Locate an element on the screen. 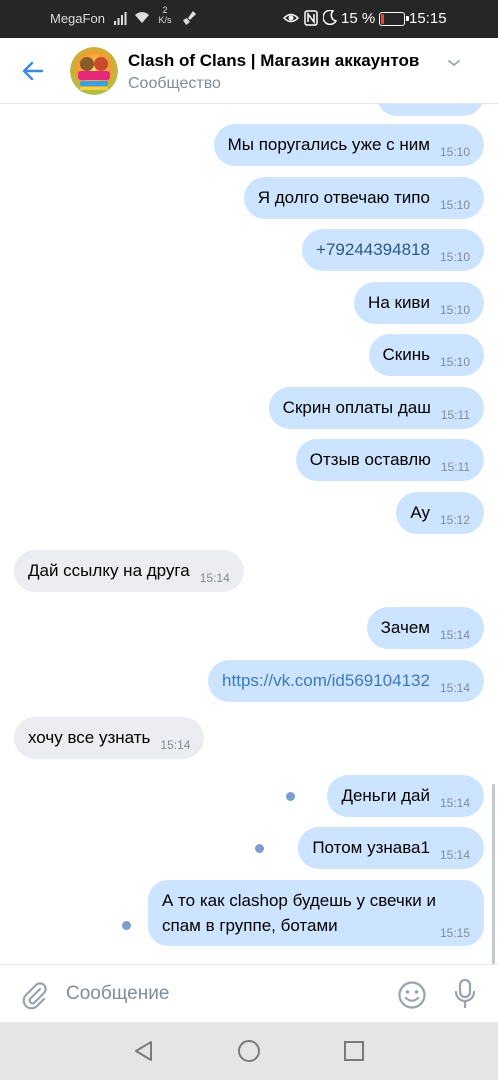 Image resolution: width=498 pixels, height=1080 pixels. wifi-icon is located at coordinates (142, 17).